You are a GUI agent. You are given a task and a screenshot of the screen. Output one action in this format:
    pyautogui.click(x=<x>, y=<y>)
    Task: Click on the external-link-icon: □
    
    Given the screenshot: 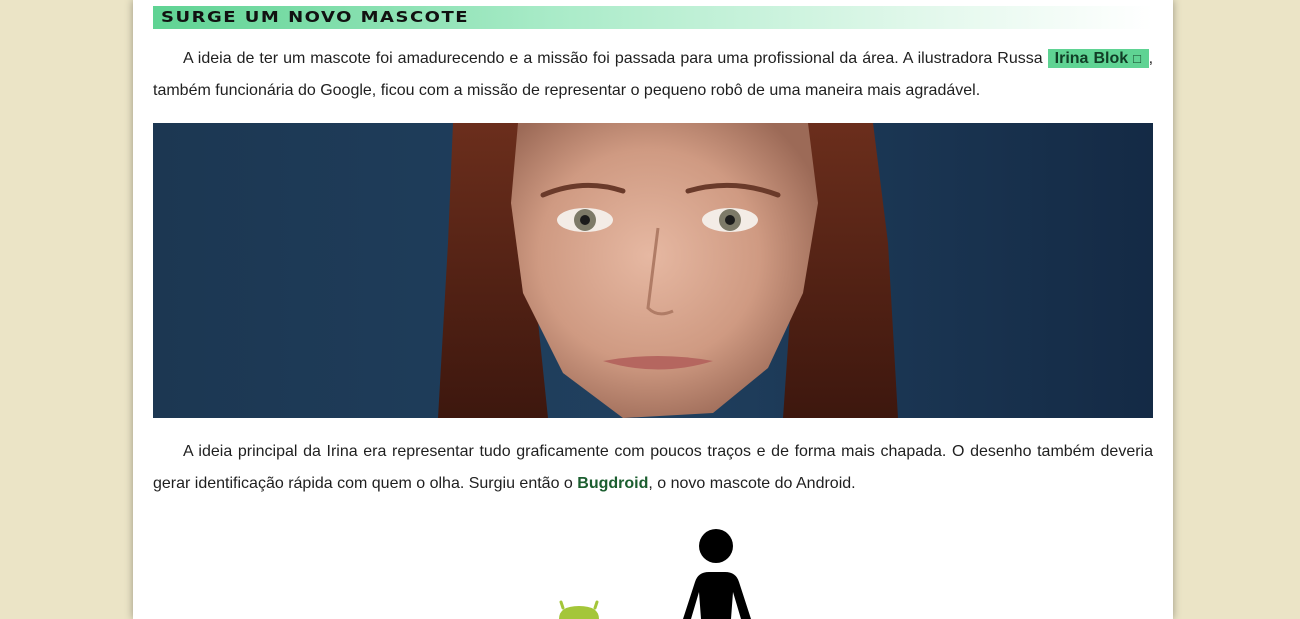 What is the action you would take?
    pyautogui.click(x=1137, y=58)
    